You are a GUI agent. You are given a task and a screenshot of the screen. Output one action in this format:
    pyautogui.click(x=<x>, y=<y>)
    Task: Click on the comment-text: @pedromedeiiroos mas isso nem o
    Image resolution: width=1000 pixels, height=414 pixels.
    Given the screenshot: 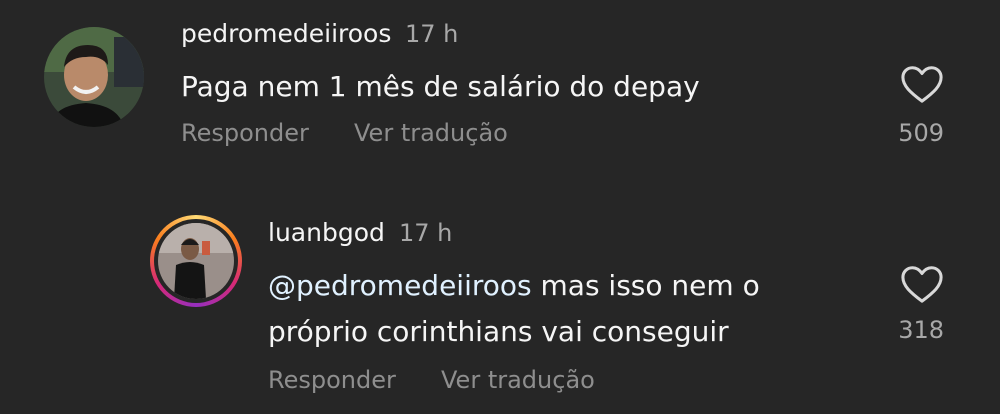 What is the action you would take?
    pyautogui.click(x=514, y=285)
    